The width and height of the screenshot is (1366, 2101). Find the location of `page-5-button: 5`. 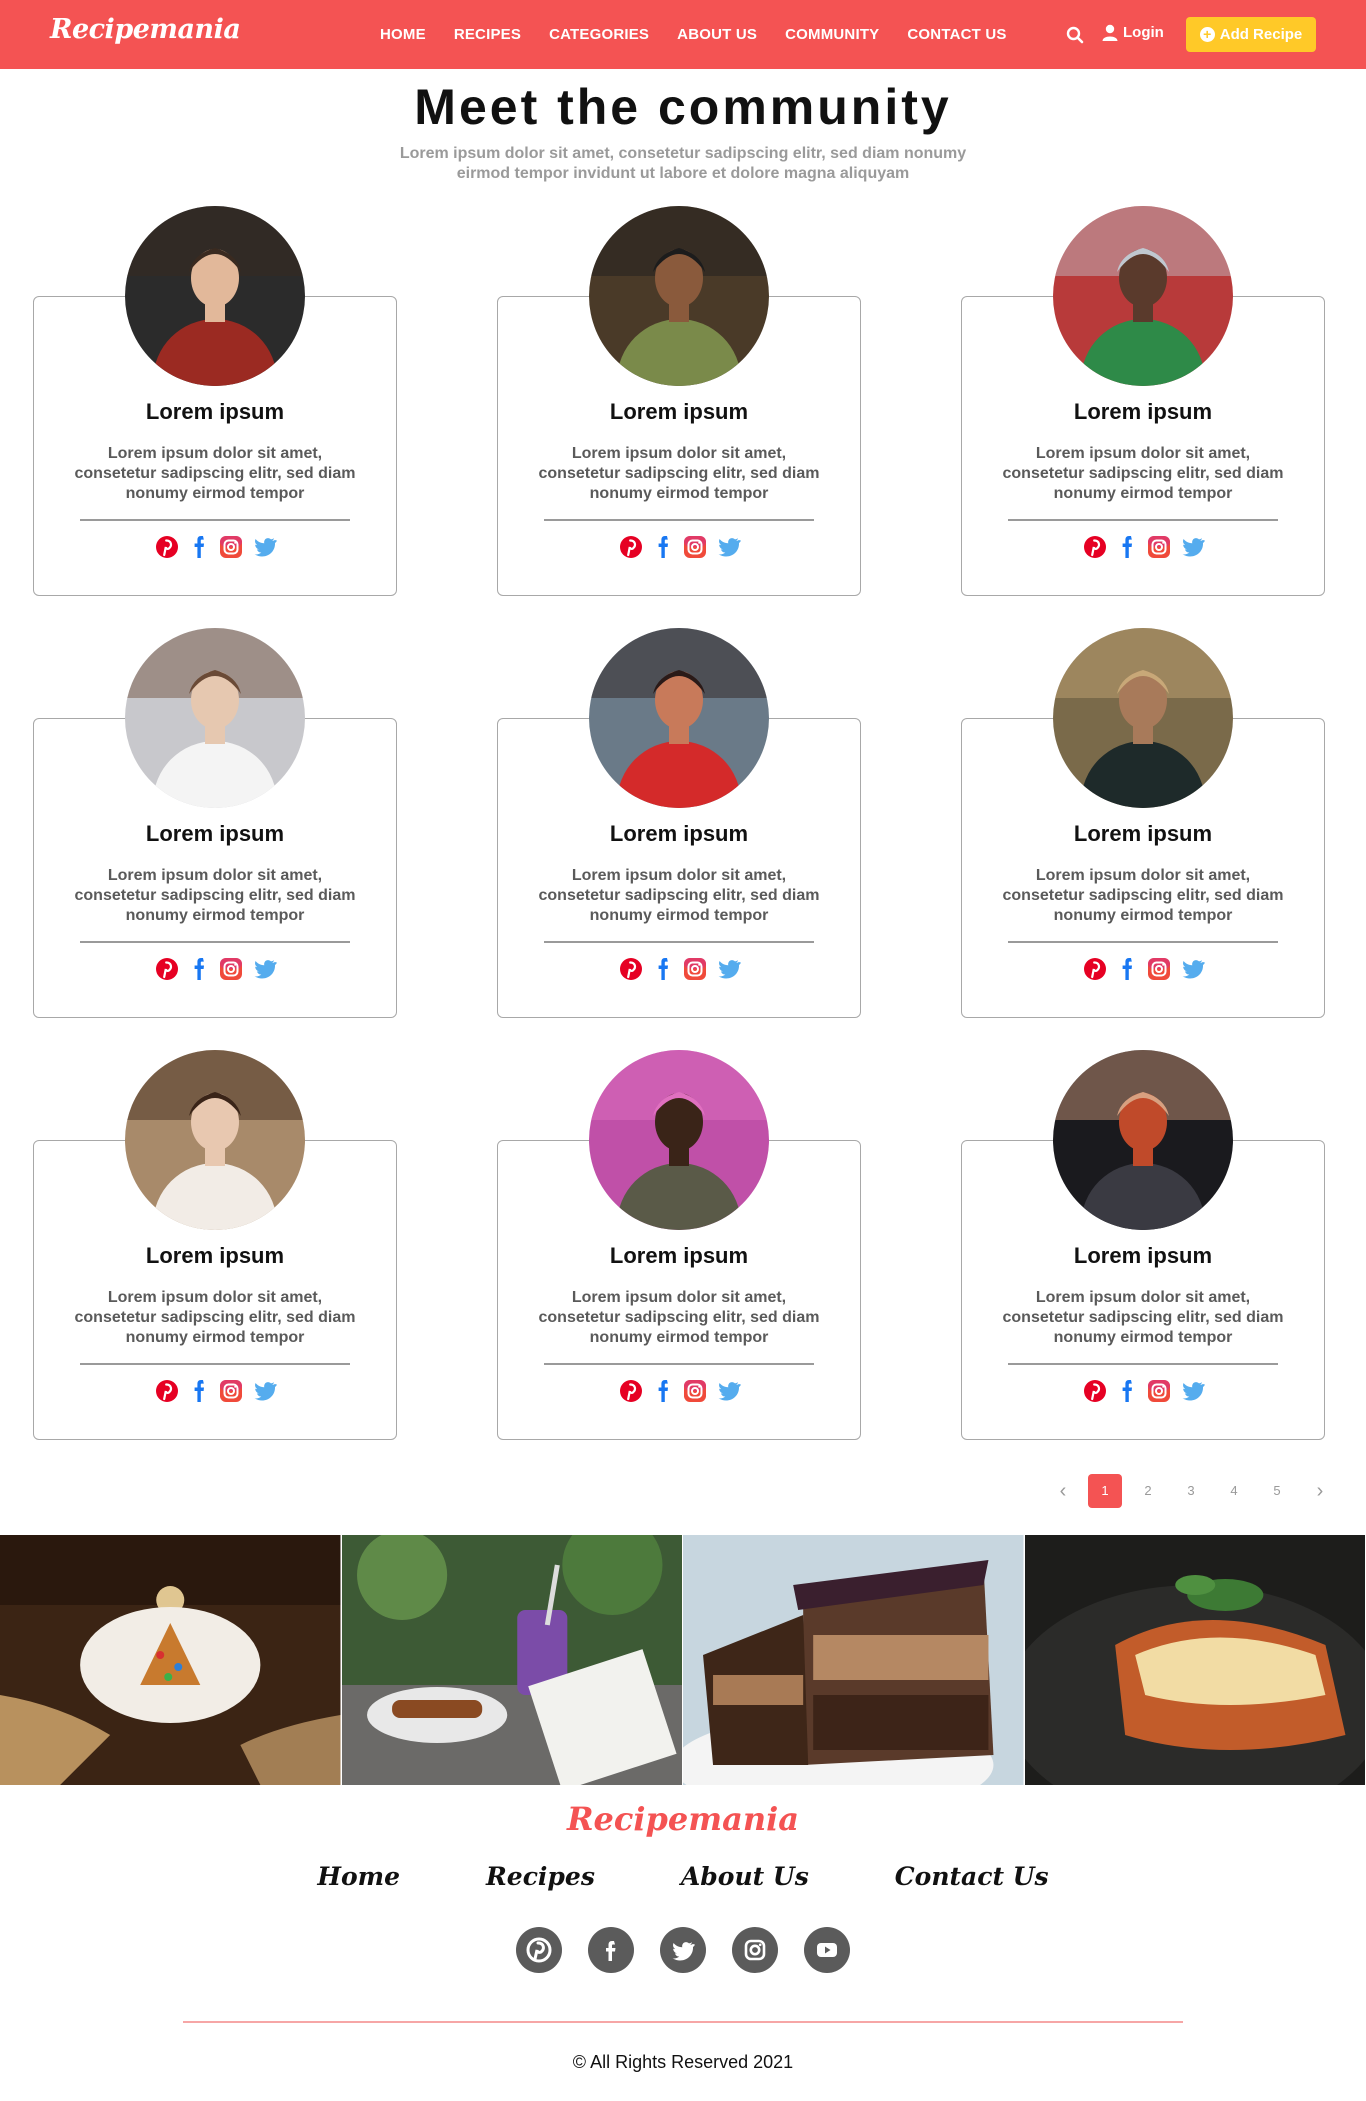

page-5-button: 5 is located at coordinates (1277, 1491).